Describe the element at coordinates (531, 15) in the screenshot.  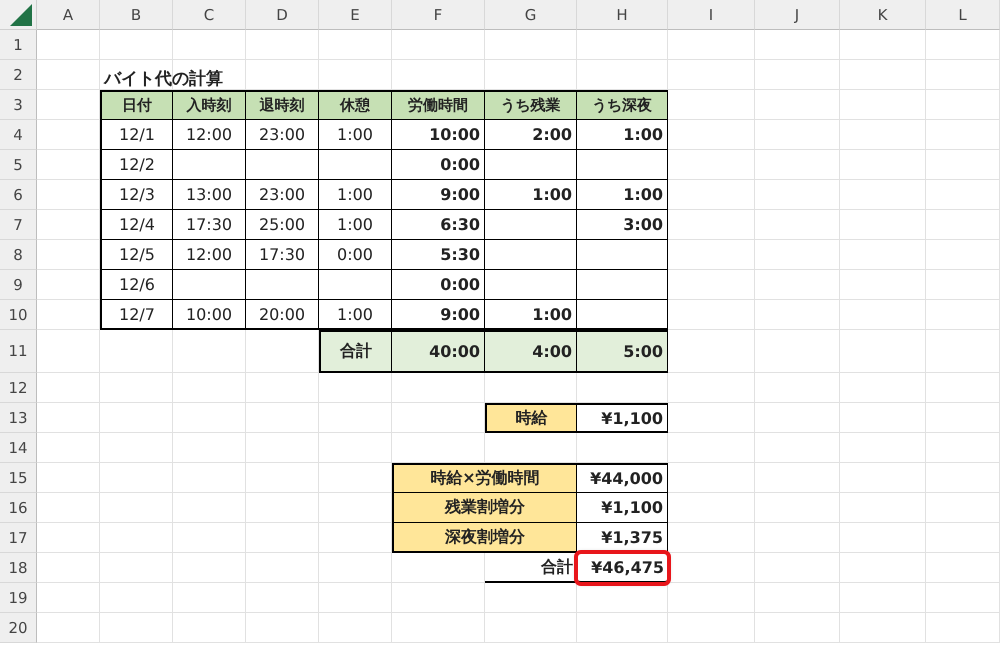
I see `column-header: G` at that location.